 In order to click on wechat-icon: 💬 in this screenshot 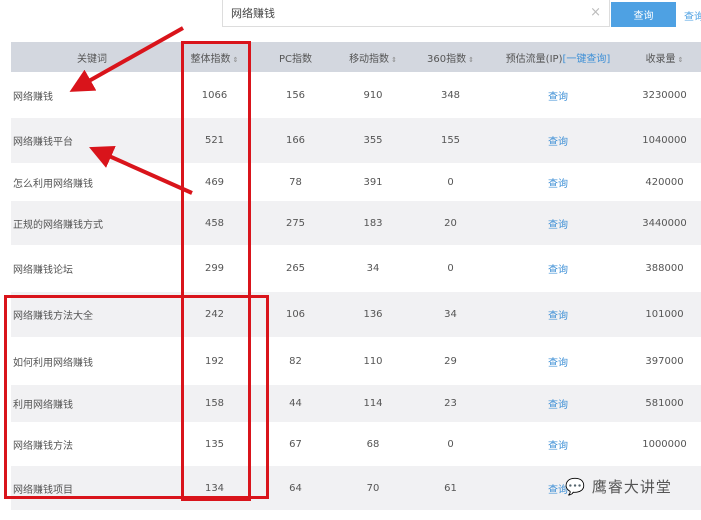, I will do `click(575, 486)`.